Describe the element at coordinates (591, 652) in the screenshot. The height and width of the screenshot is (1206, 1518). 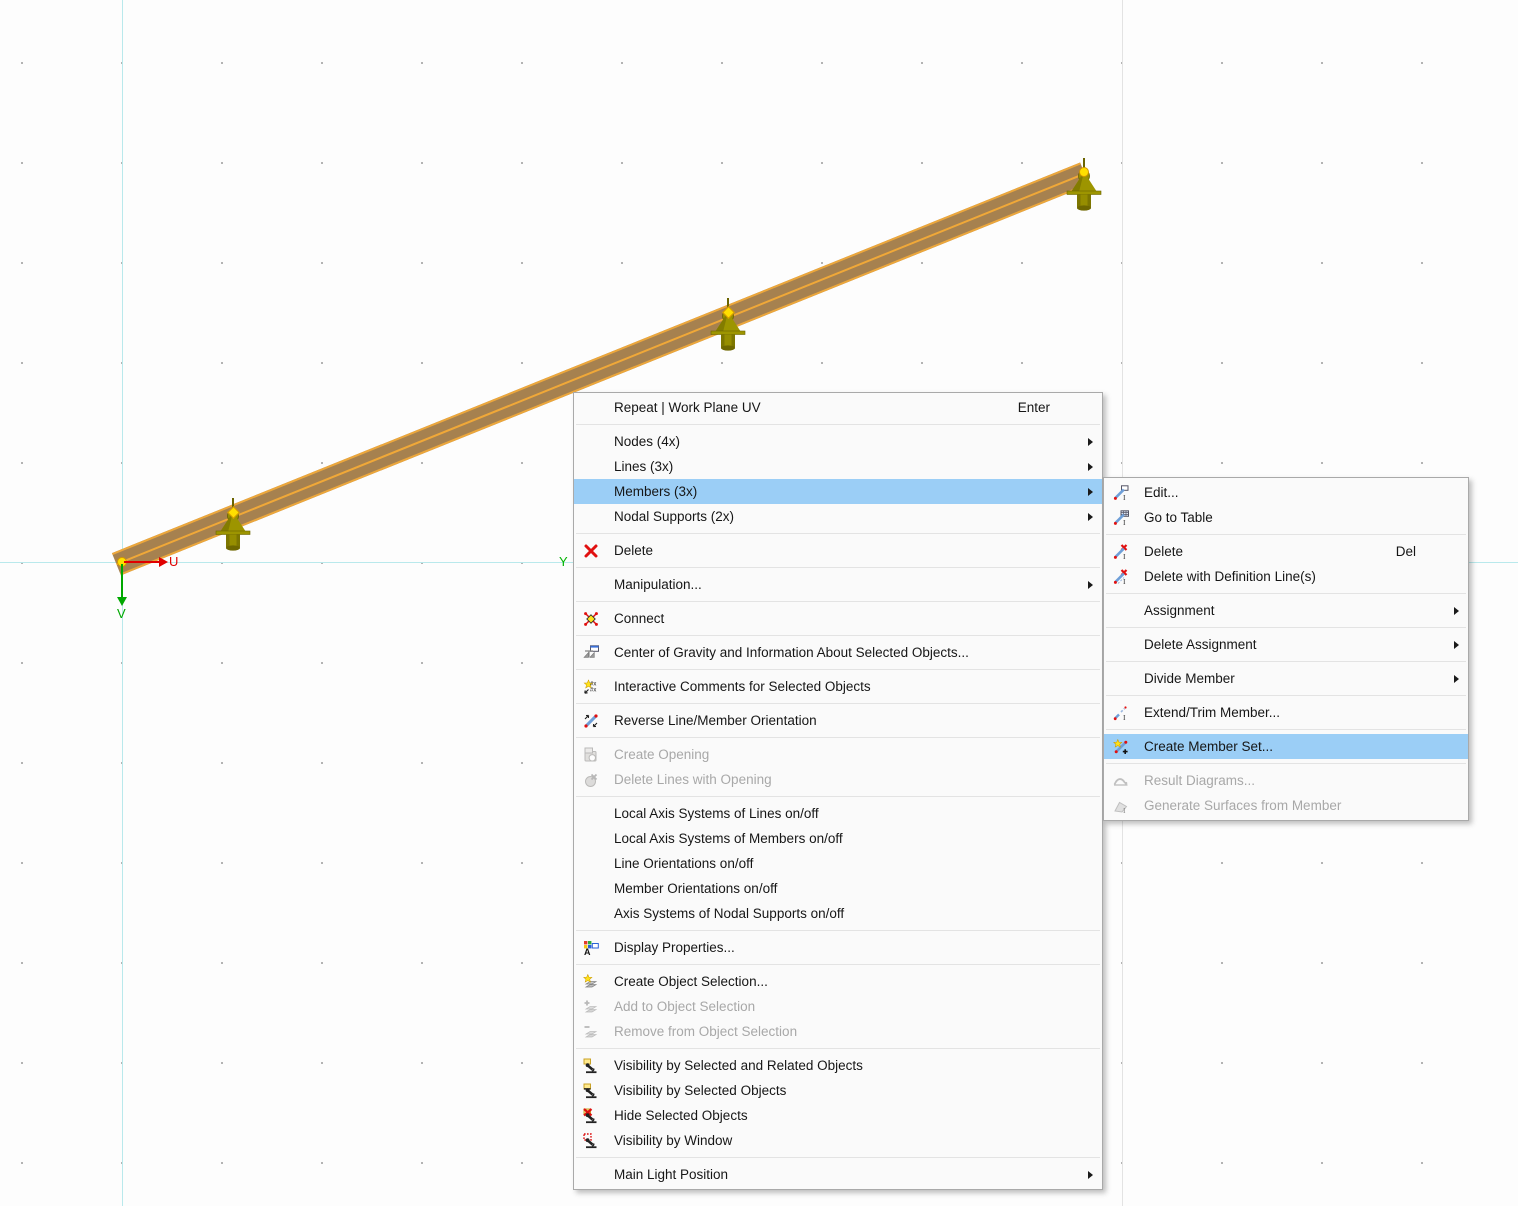
I see `center-of-gravity-icon` at that location.